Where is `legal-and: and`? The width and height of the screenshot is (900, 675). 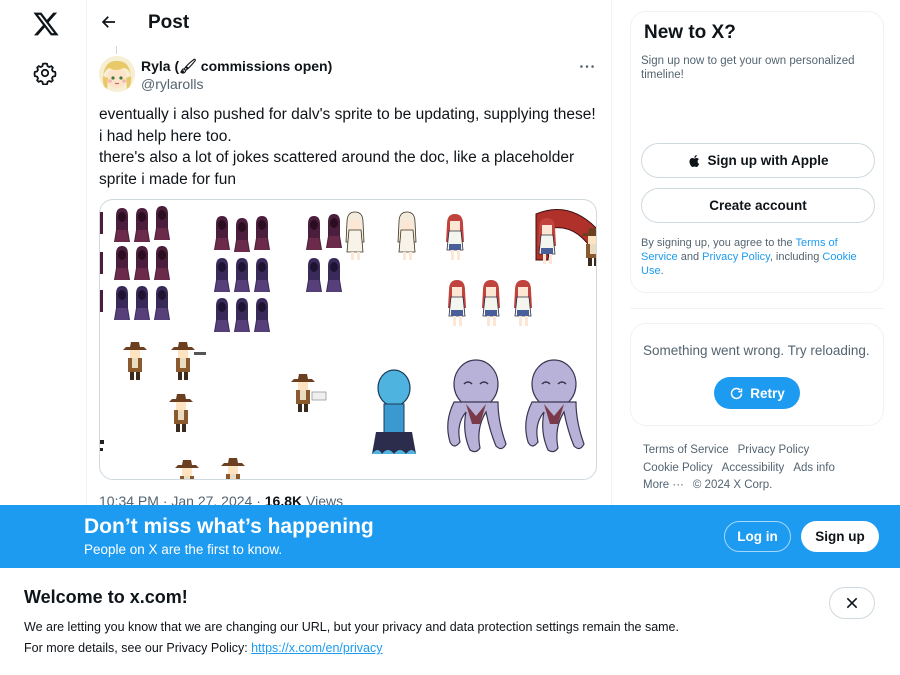
legal-and: and is located at coordinates (690, 257).